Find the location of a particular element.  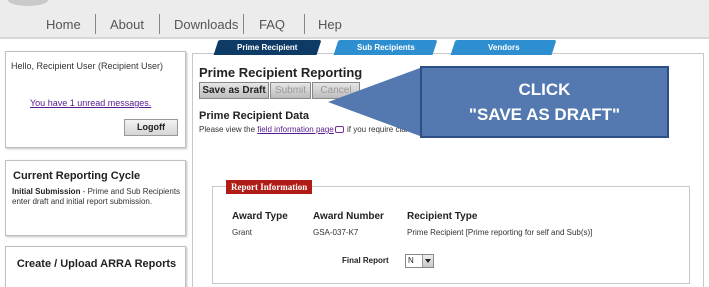

callout-text: CLICK "SAVE AS DRAFT" is located at coordinates (544, 102).